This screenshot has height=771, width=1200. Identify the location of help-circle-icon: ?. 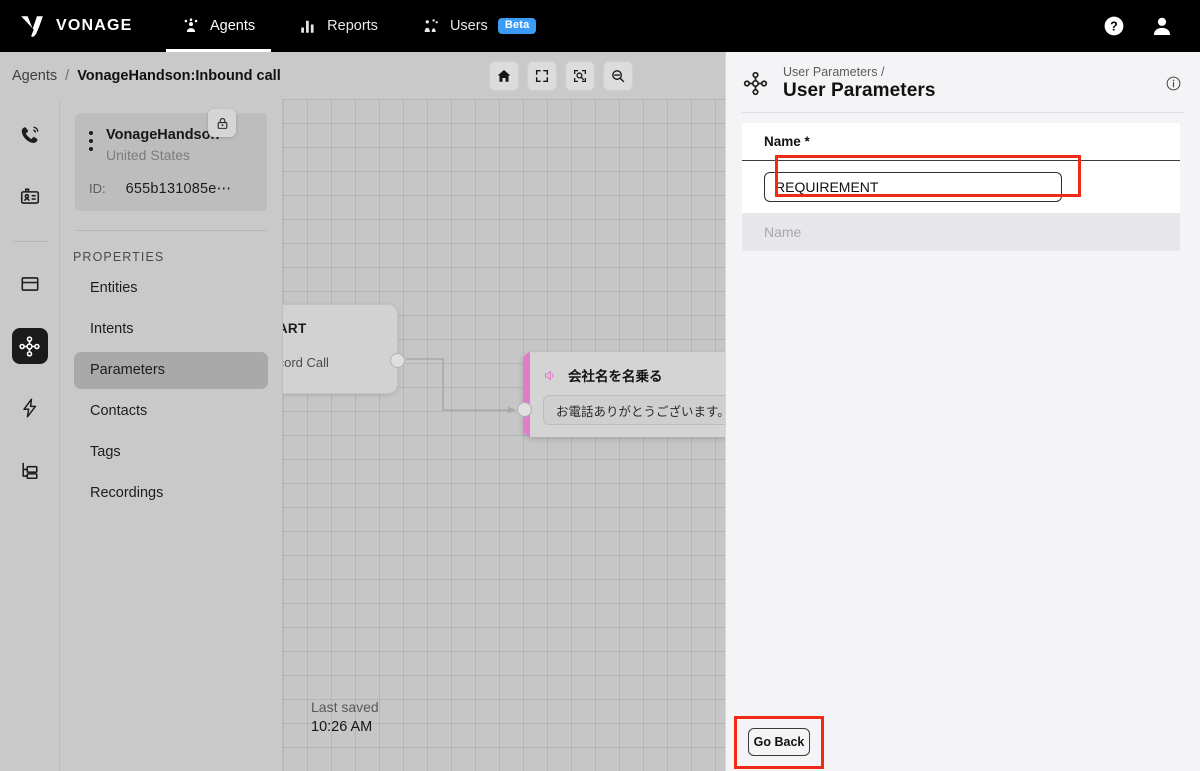
(1114, 26).